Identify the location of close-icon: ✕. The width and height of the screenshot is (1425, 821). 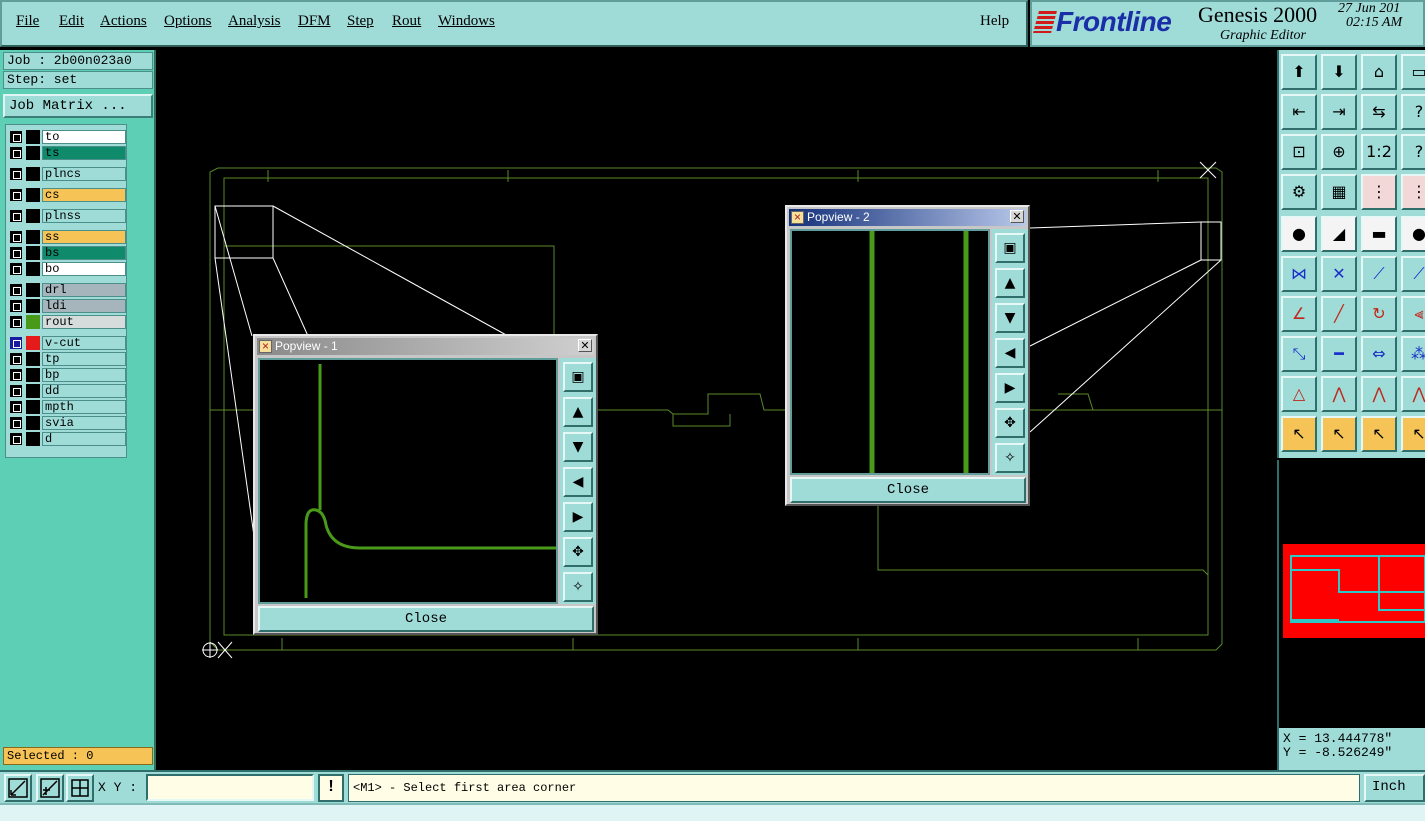
(1017, 216).